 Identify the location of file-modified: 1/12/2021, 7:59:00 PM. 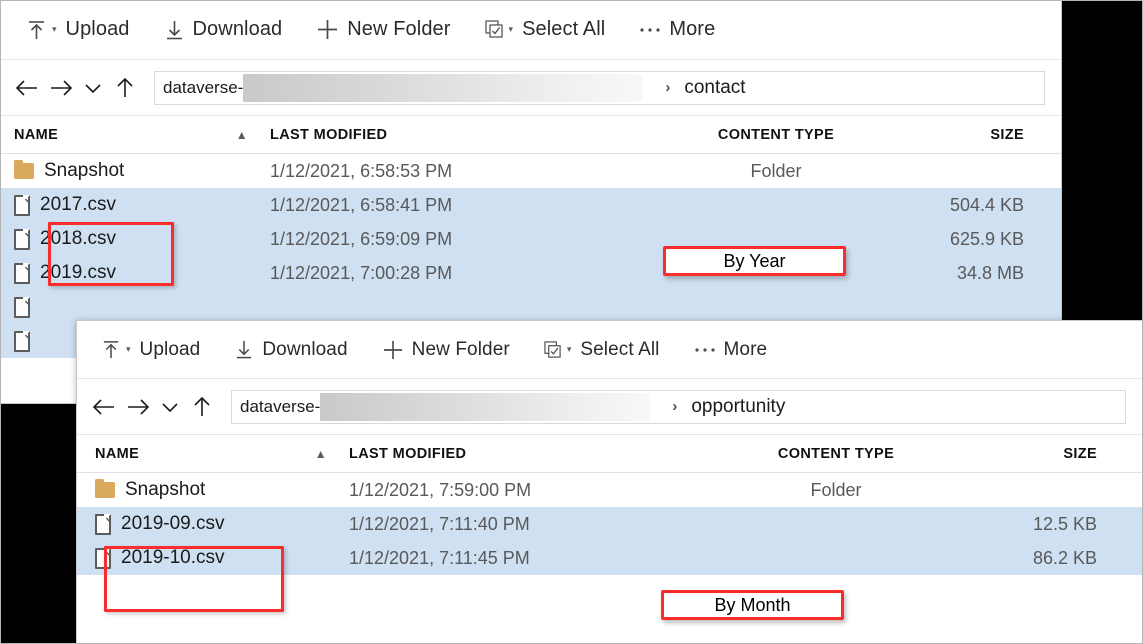
(440, 489).